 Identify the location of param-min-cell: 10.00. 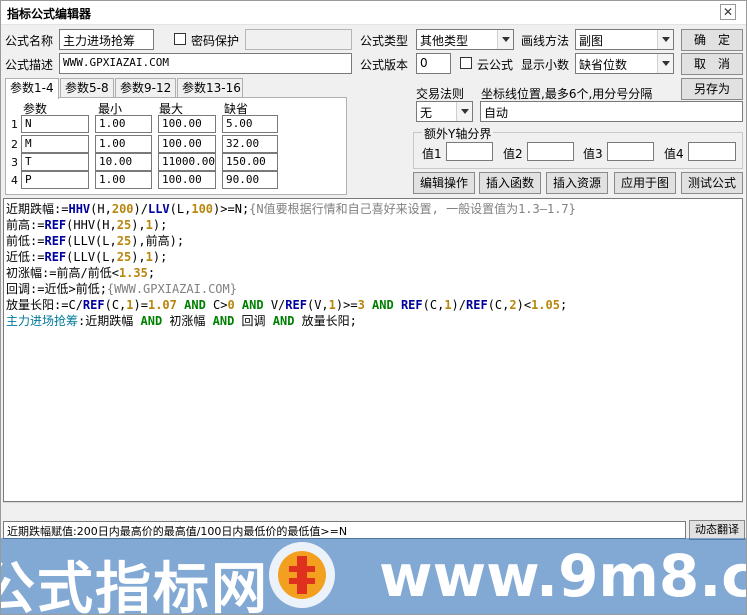
(123, 162).